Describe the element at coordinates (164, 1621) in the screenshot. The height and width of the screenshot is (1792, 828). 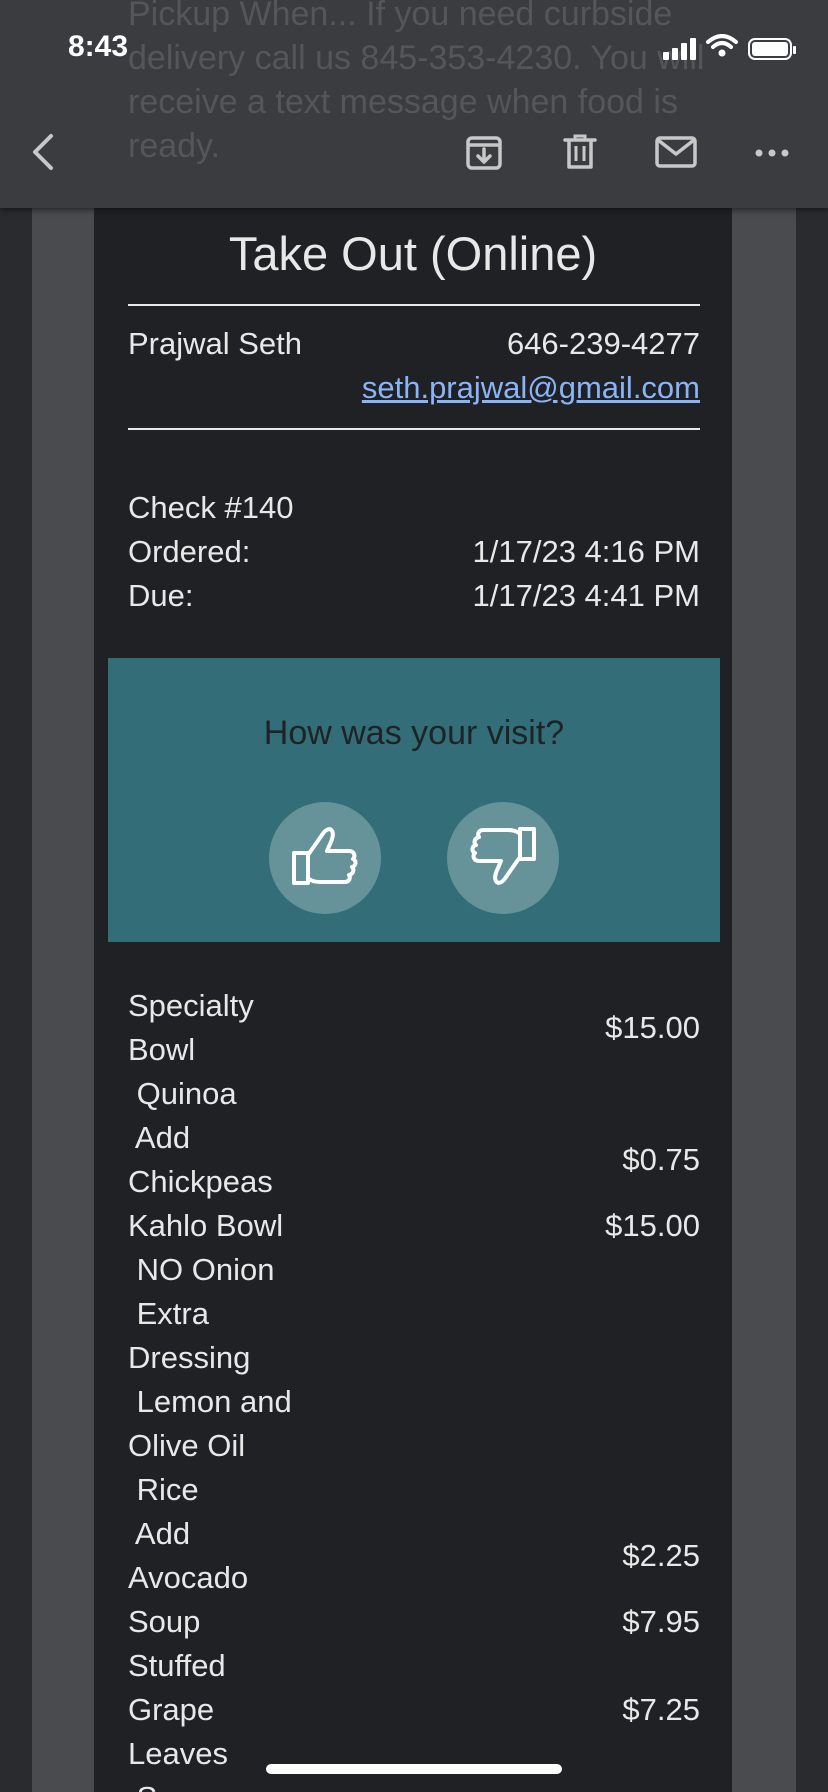
I see `item-line: Soup` at that location.